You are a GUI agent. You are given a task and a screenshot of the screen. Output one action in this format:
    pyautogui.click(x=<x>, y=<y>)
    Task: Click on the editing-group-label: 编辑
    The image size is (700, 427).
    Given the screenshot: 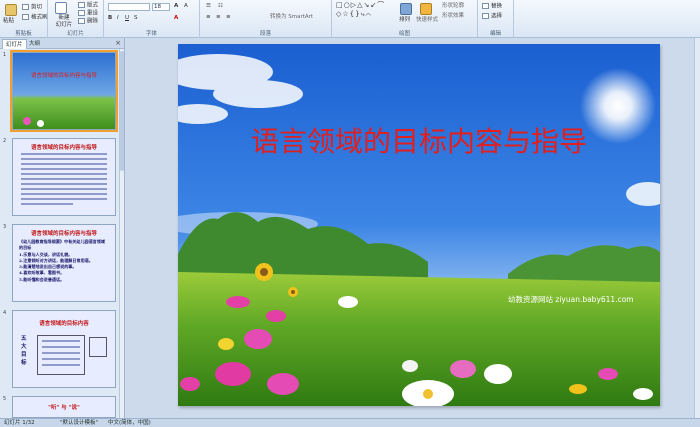 What is the action you would take?
    pyautogui.click(x=495, y=34)
    